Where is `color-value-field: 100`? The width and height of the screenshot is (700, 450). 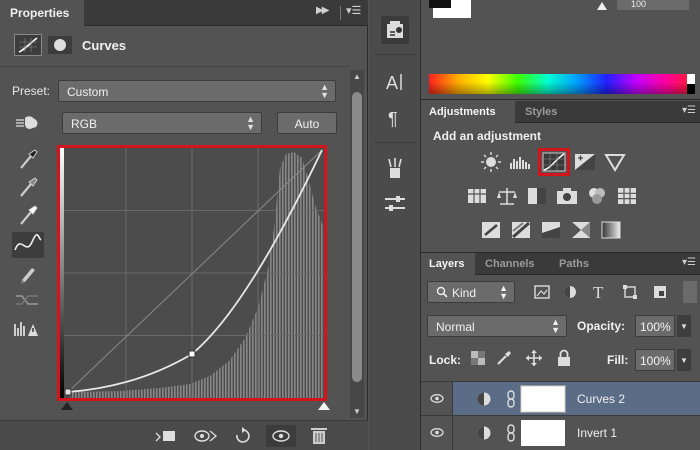 color-value-field: 100 is located at coordinates (653, 5).